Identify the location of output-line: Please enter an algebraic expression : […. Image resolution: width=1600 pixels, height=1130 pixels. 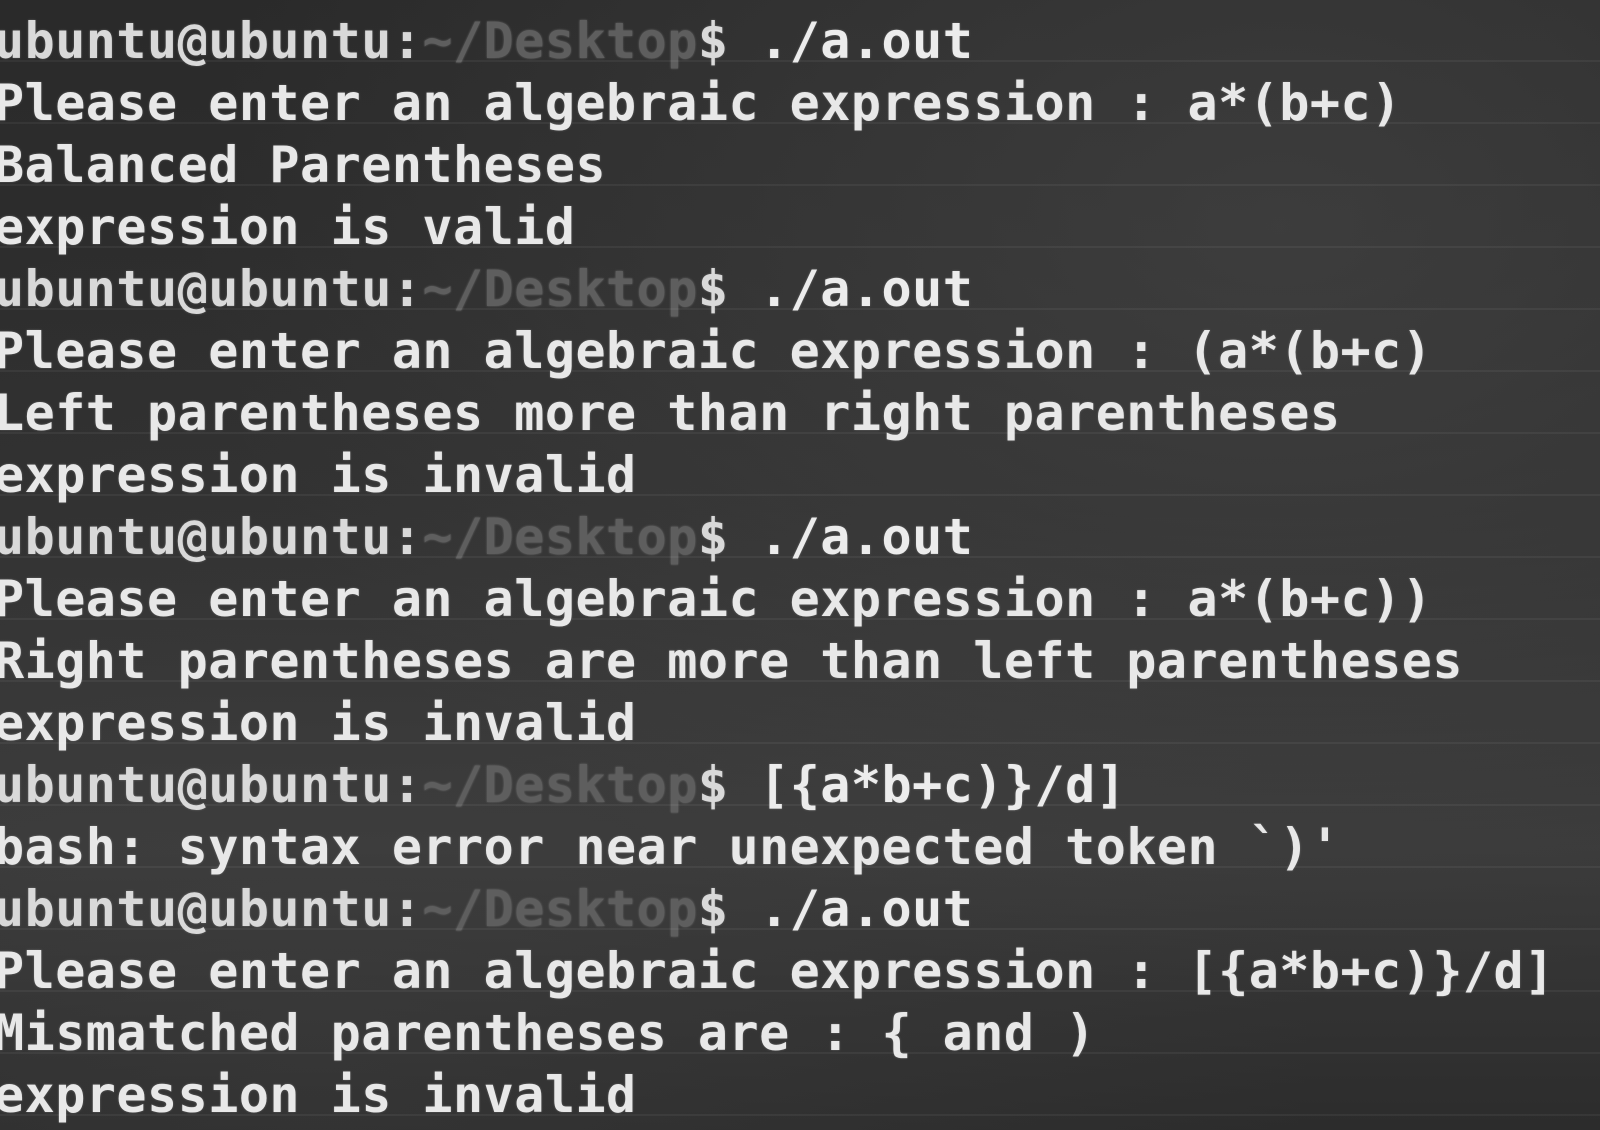
(777, 971).